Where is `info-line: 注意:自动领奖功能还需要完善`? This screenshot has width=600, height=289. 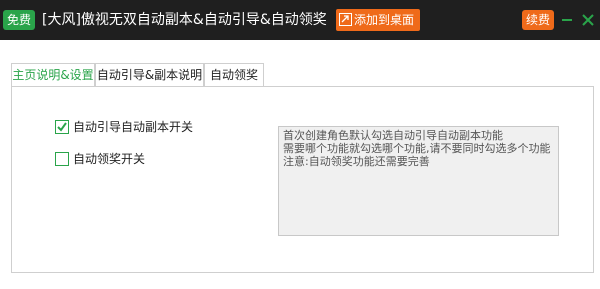 info-line: 注意:自动领奖功能还需要完善 is located at coordinates (356, 161).